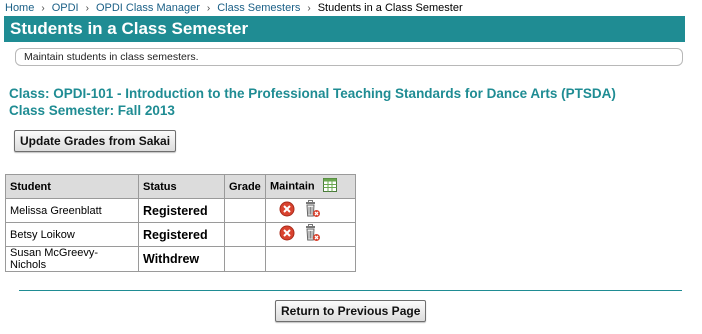  I want to click on class-semester: Class Semester: Fall 2013, so click(92, 110).